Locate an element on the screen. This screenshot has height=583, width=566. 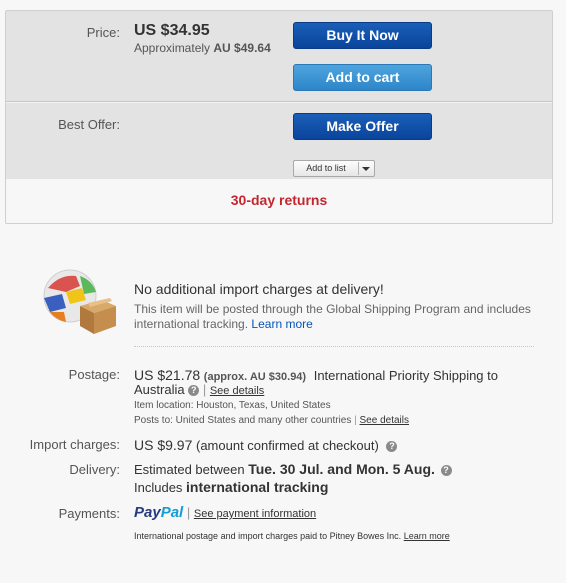
best-offer-label: Best Offer: is located at coordinates (89, 124).